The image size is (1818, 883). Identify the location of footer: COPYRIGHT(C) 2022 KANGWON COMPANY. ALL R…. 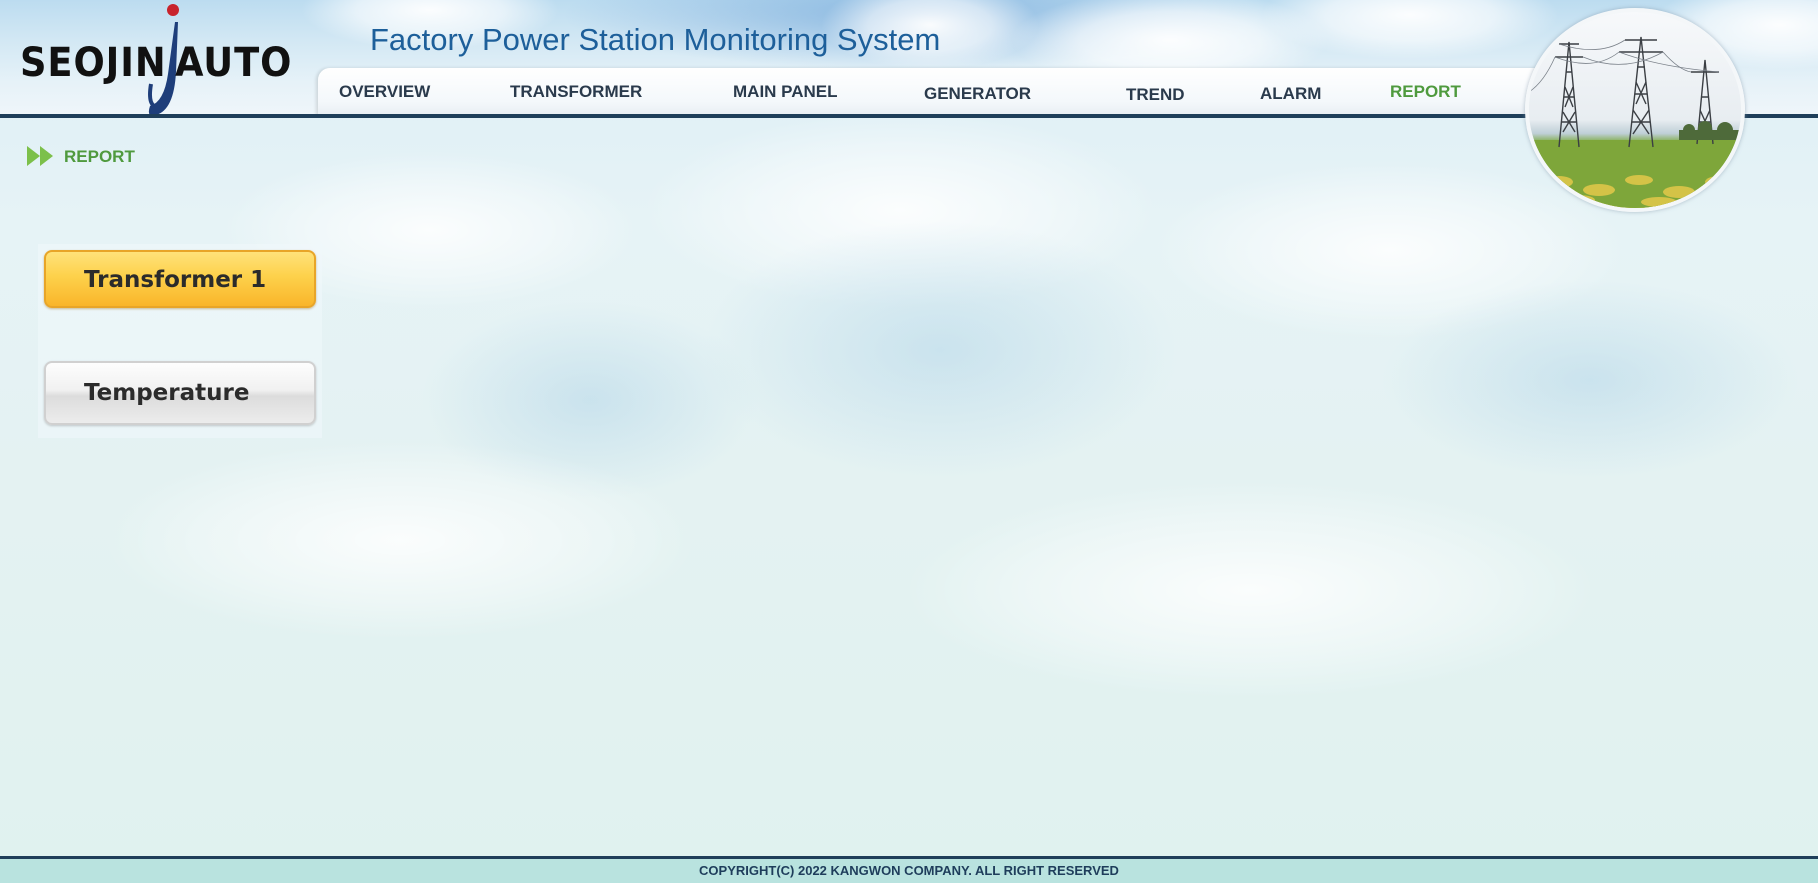
(909, 869).